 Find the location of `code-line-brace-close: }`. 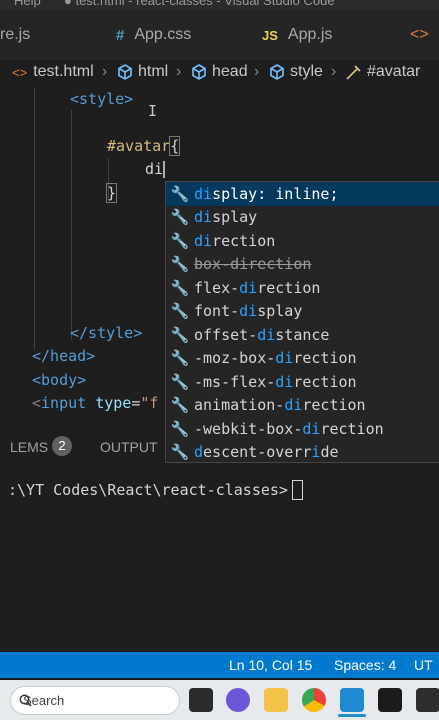

code-line-brace-close: } is located at coordinates (111, 193).